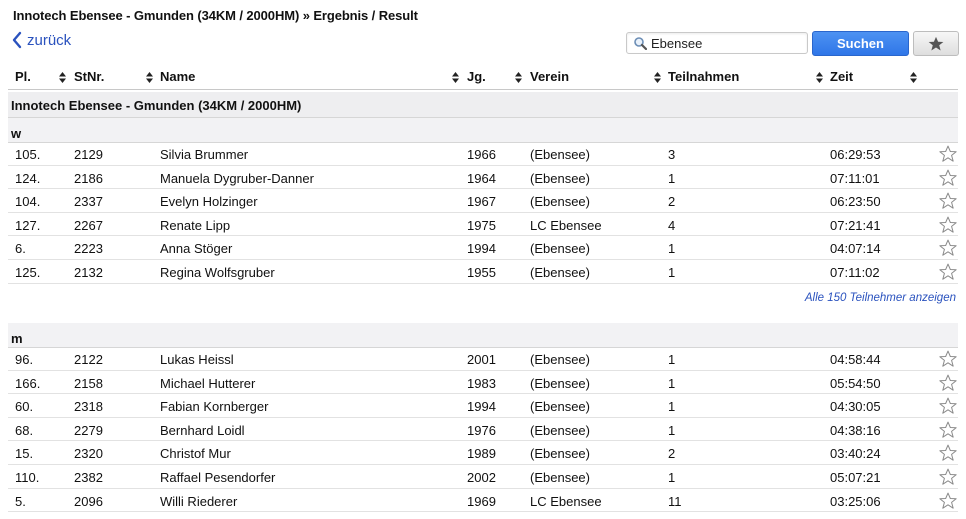  What do you see at coordinates (476, 76) in the screenshot?
I see `col-year-header: Jg.` at bounding box center [476, 76].